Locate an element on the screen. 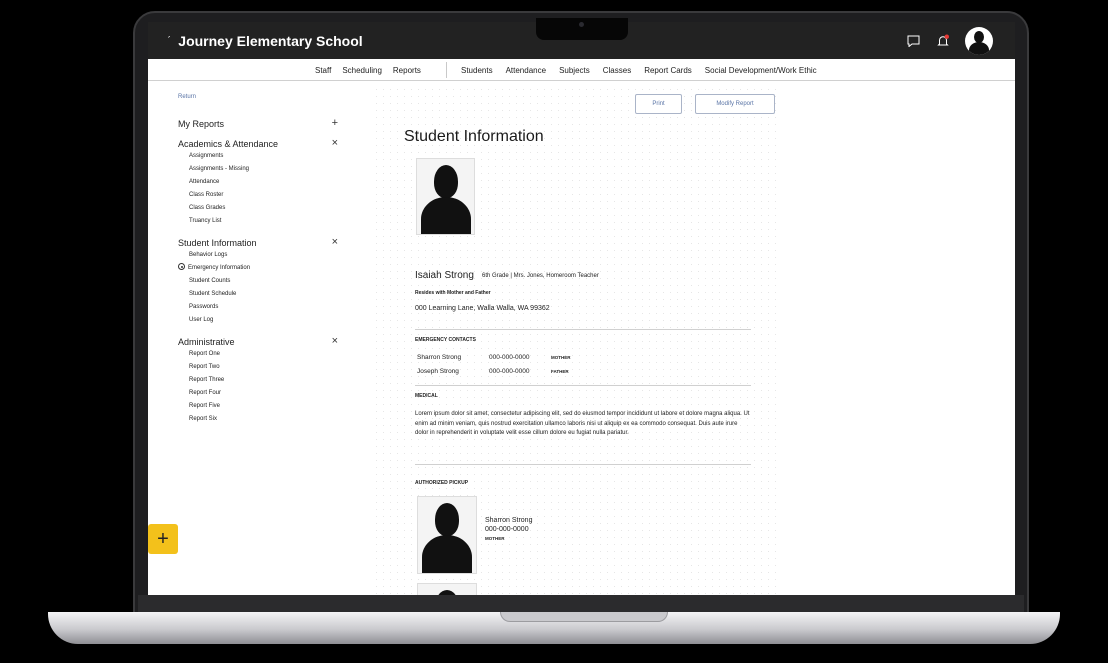 Image resolution: width=1108 pixels, height=663 pixels. group-title: Student Information is located at coordinates (217, 243).